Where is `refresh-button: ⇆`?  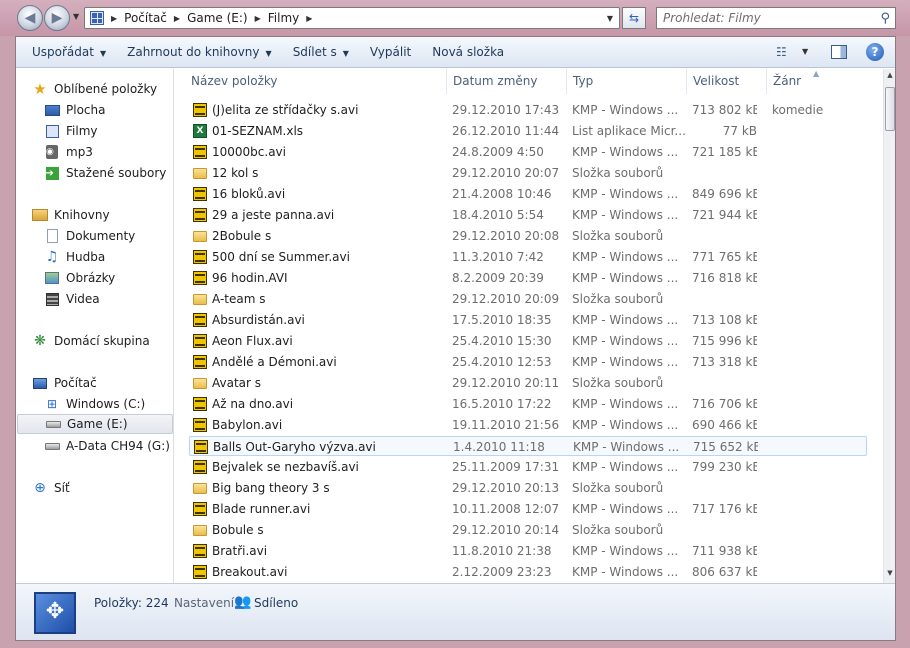
refresh-button: ⇆ is located at coordinates (634, 18).